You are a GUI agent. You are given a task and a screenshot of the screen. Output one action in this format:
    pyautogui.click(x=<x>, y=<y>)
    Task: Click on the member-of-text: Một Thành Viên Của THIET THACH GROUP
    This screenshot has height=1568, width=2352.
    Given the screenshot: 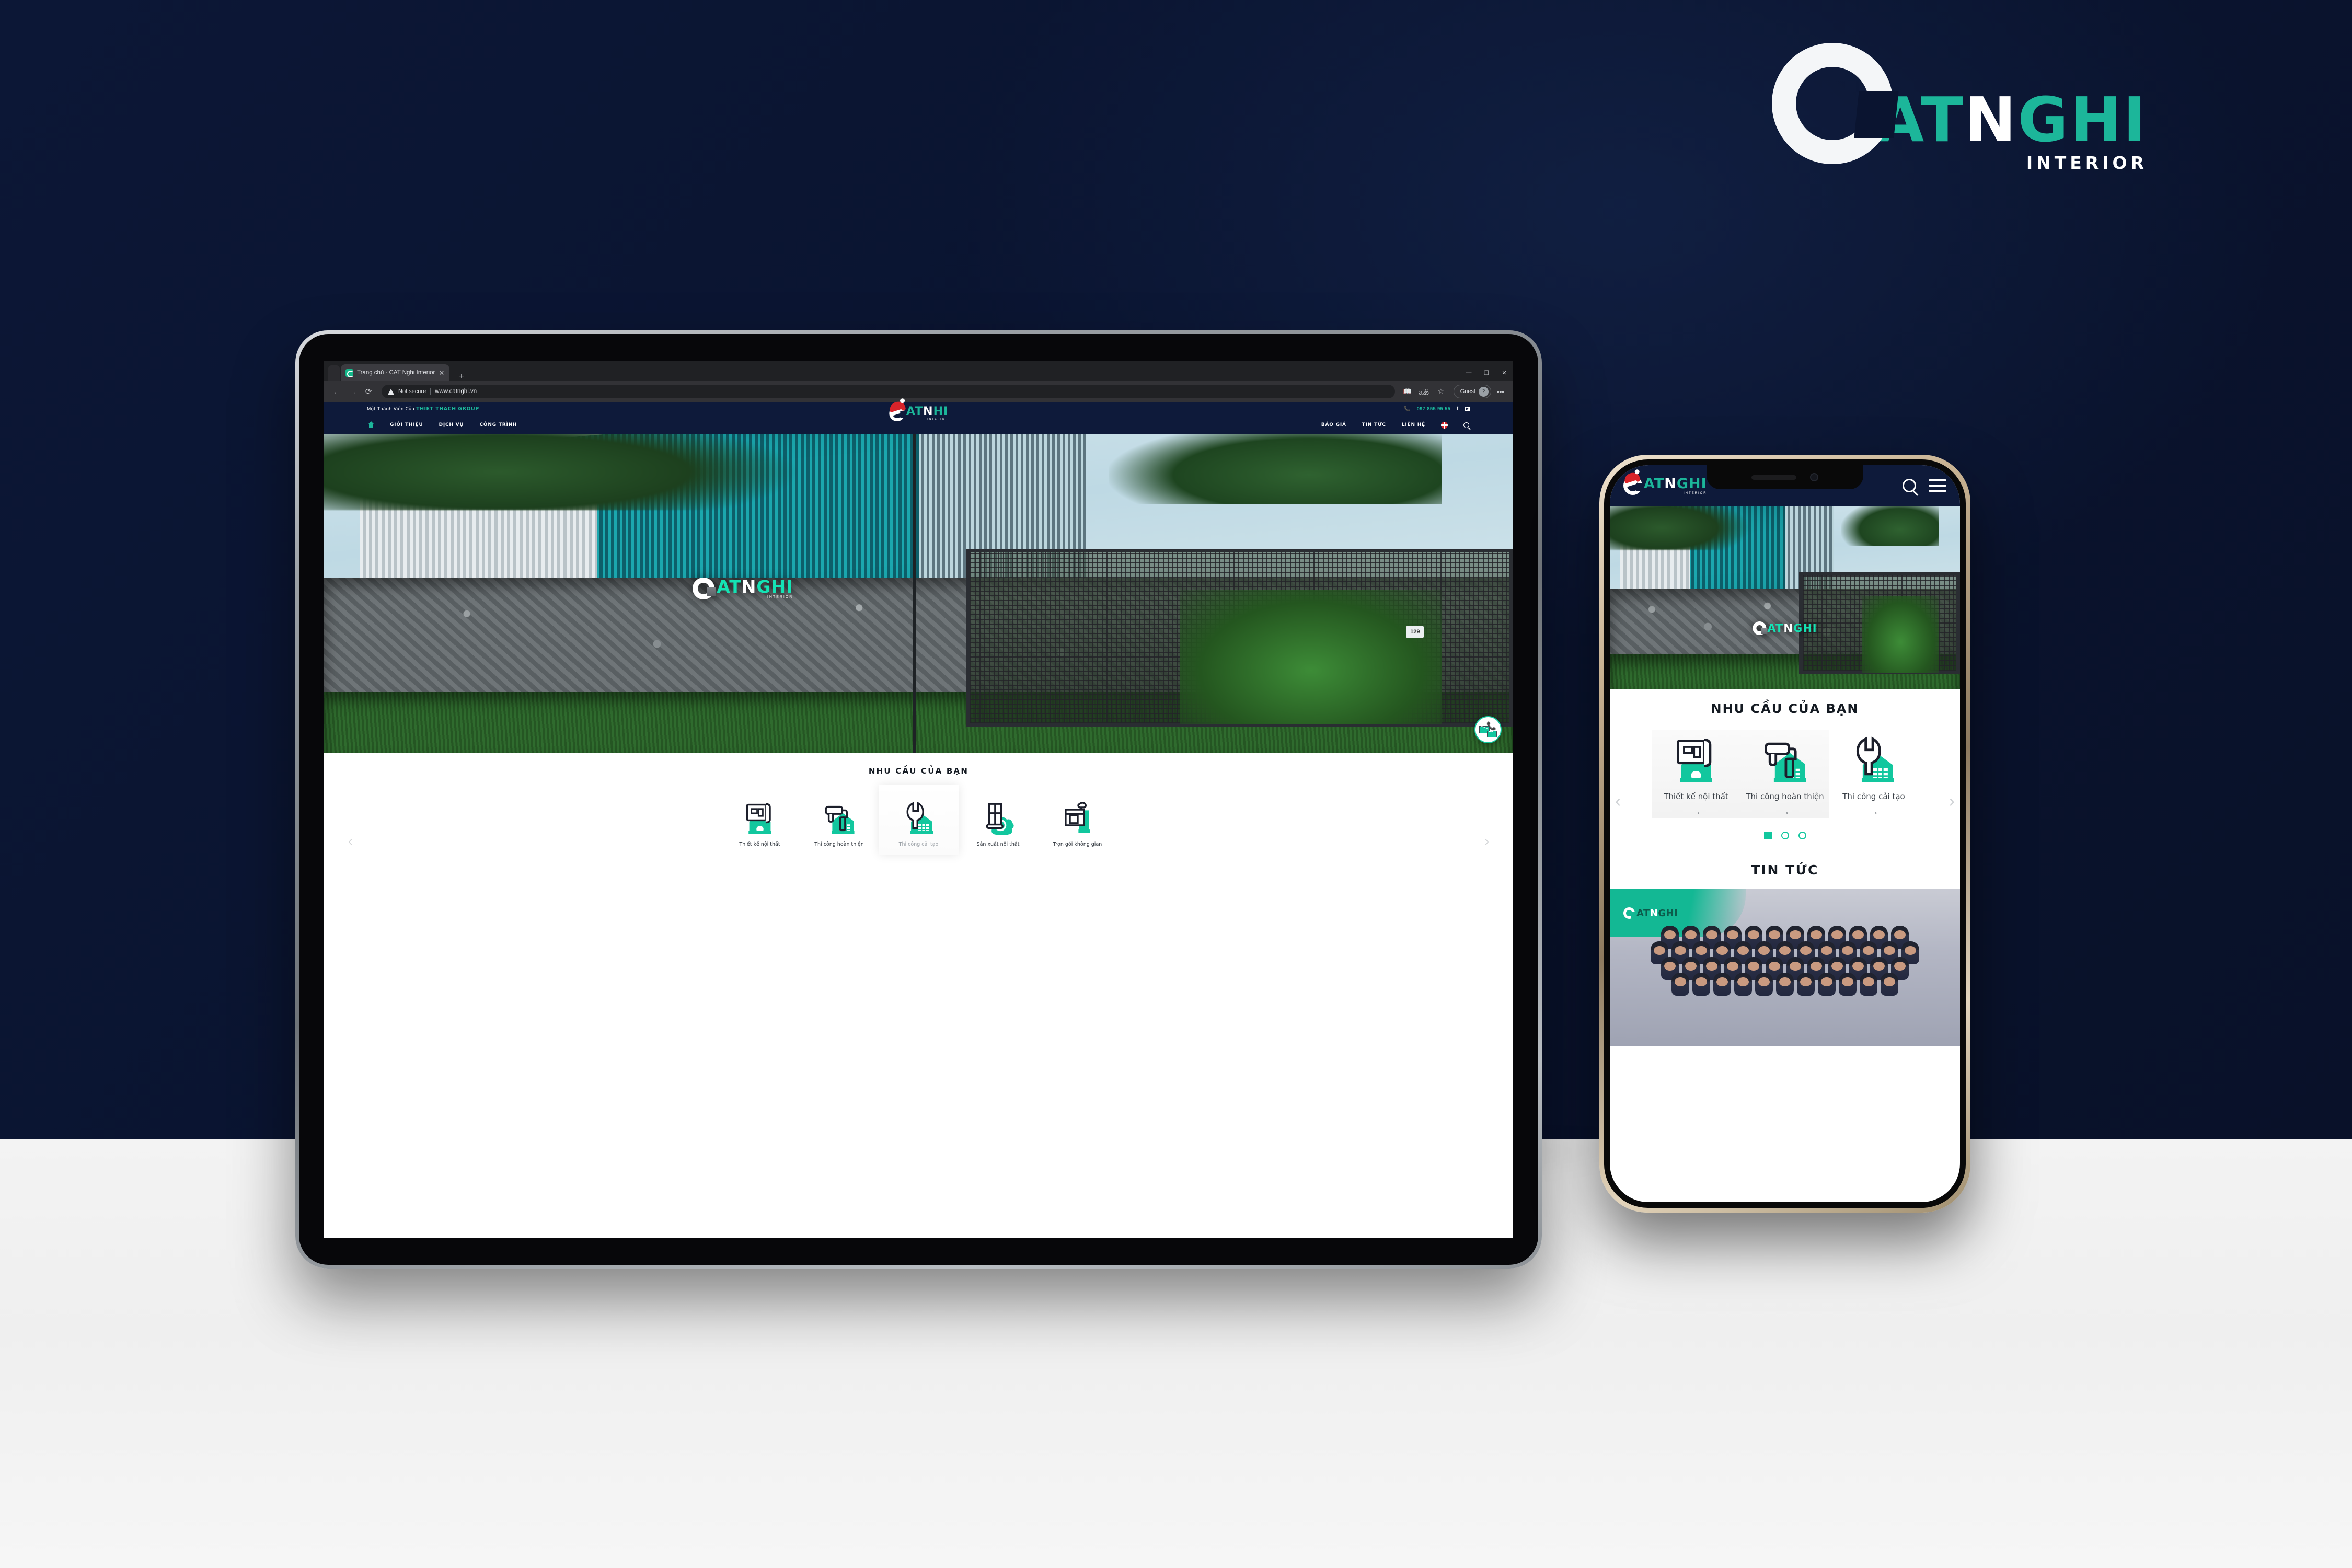 What is the action you would take?
    pyautogui.click(x=423, y=409)
    